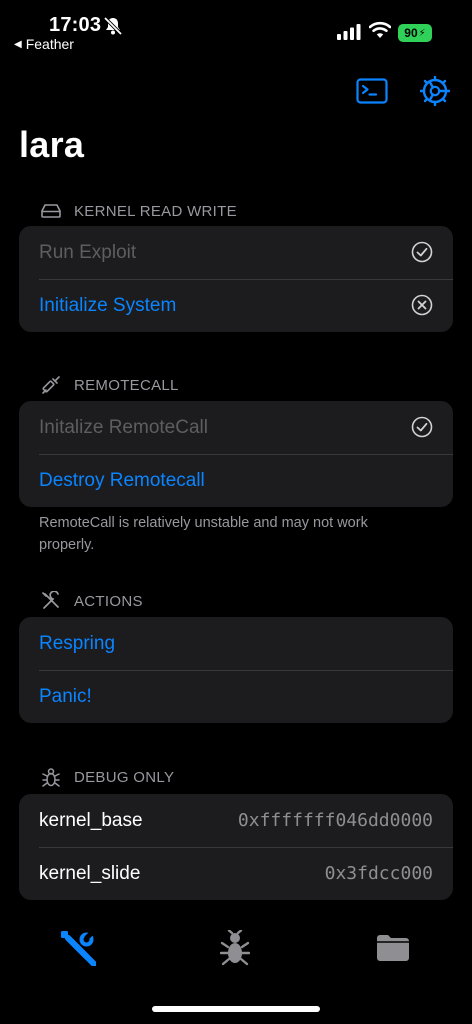 Image resolution: width=472 pixels, height=1024 pixels. I want to click on terminal-icon, so click(372, 91).